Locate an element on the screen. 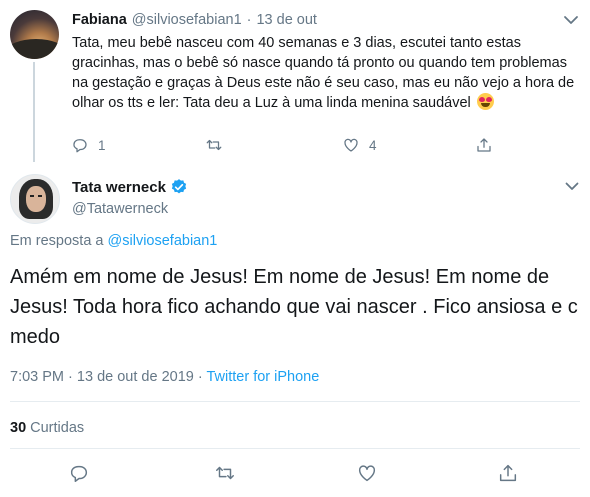 The image size is (590, 497). heart-eyes-emoji-icon is located at coordinates (485, 101).